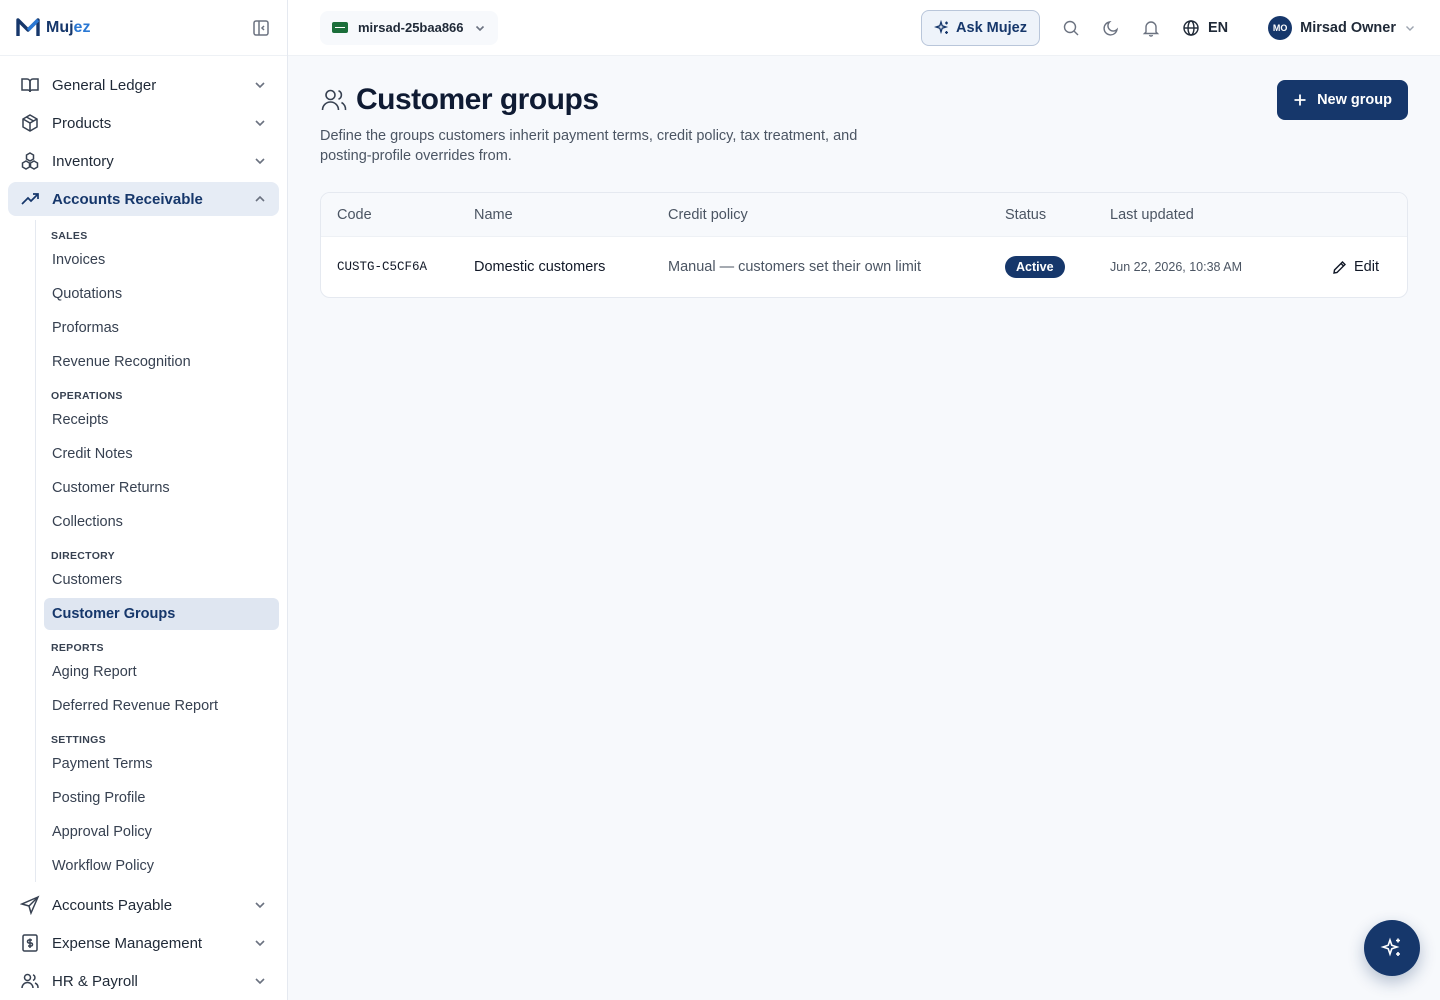  What do you see at coordinates (95, 981) in the screenshot?
I see `sidebar-item-label: HR & Payroll` at bounding box center [95, 981].